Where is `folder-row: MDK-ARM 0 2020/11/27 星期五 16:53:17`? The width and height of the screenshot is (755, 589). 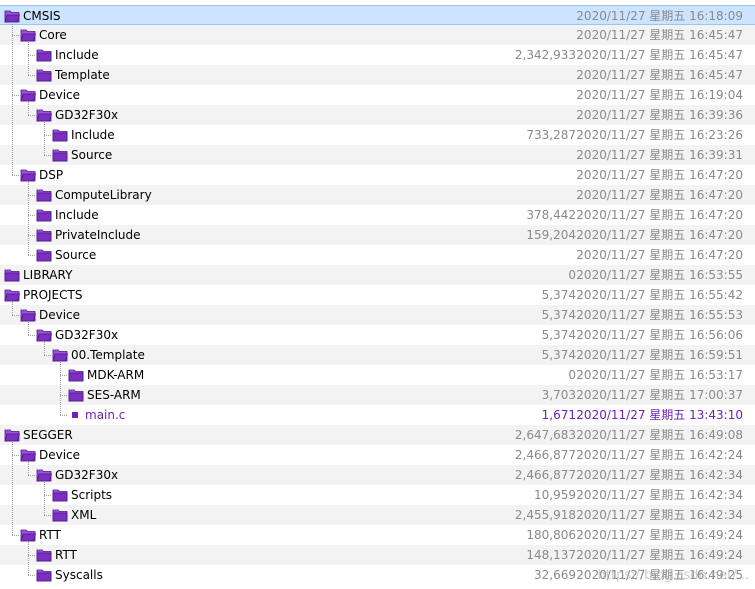 folder-row: MDK-ARM 0 2020/11/27 星期五 16:53:17 is located at coordinates (377, 375).